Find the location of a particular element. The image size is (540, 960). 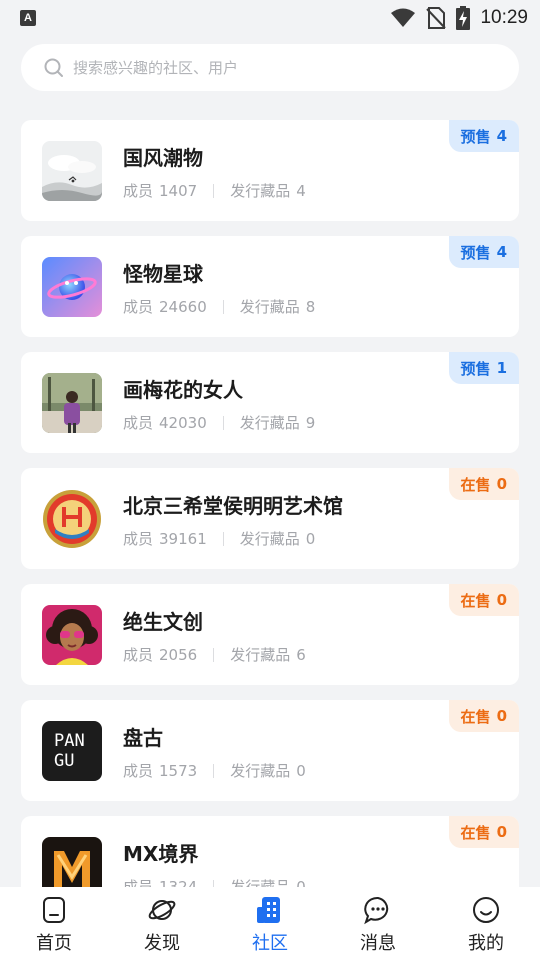

tab-building: 社区 is located at coordinates (270, 923).